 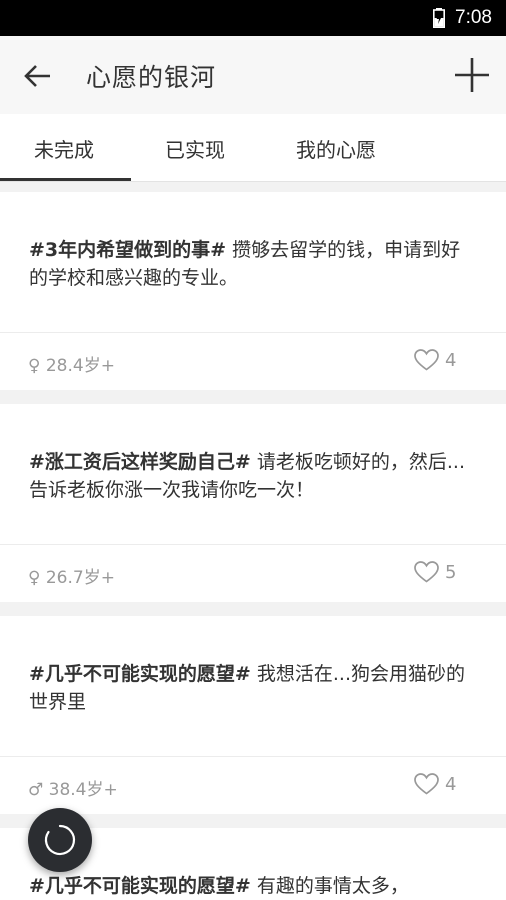 What do you see at coordinates (439, 18) in the screenshot?
I see `battery-charging-icon` at bounding box center [439, 18].